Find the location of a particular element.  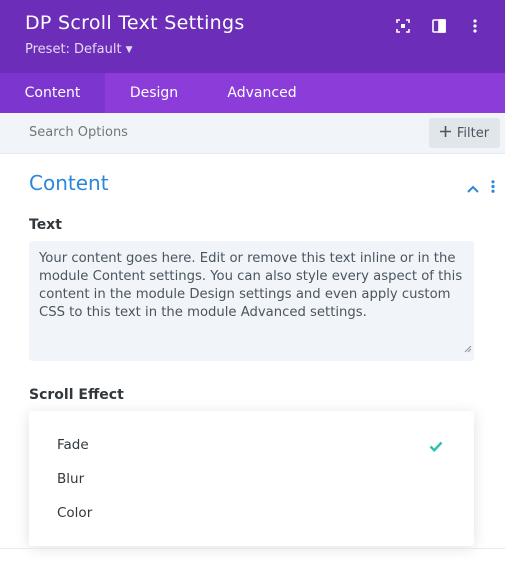

expand-icon is located at coordinates (403, 26).